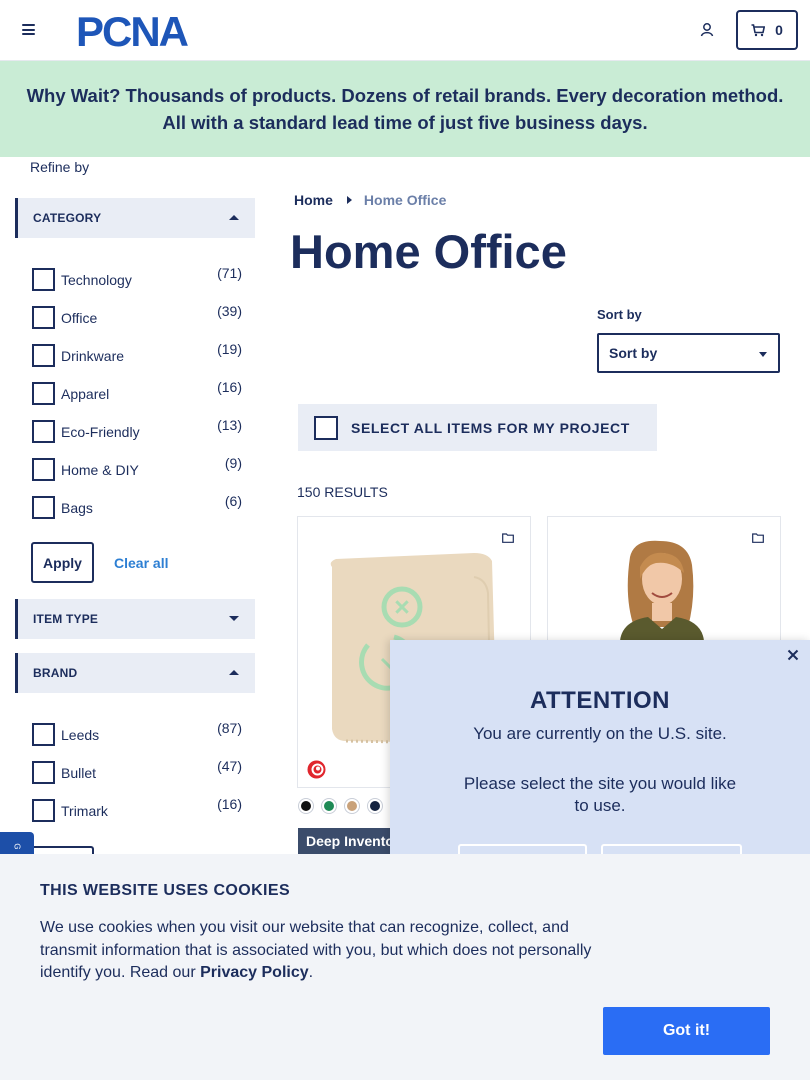 The height and width of the screenshot is (1080, 810). I want to click on filter-option-count: (87), so click(229, 728).